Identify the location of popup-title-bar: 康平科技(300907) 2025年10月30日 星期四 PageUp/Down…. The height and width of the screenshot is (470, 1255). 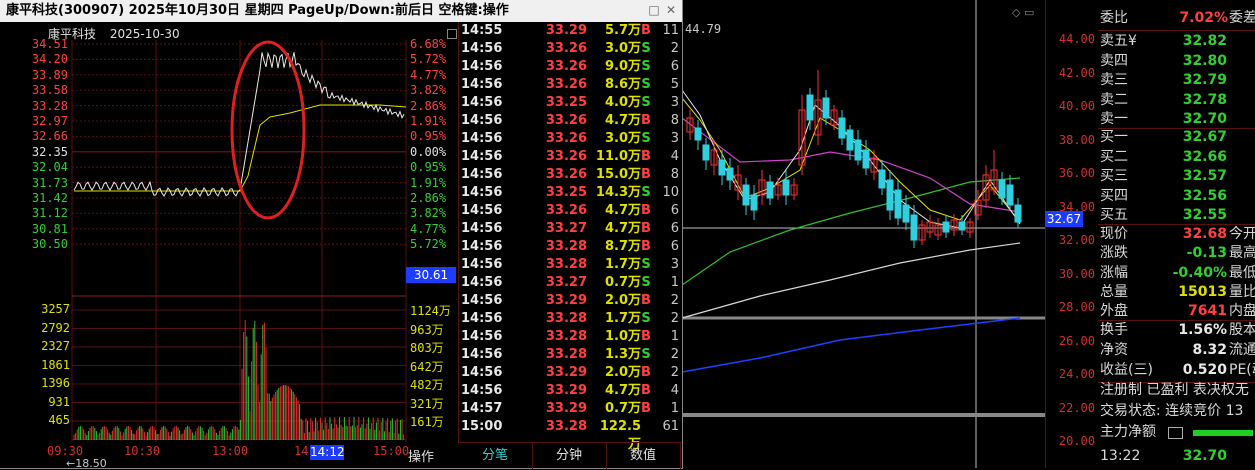
(341, 11).